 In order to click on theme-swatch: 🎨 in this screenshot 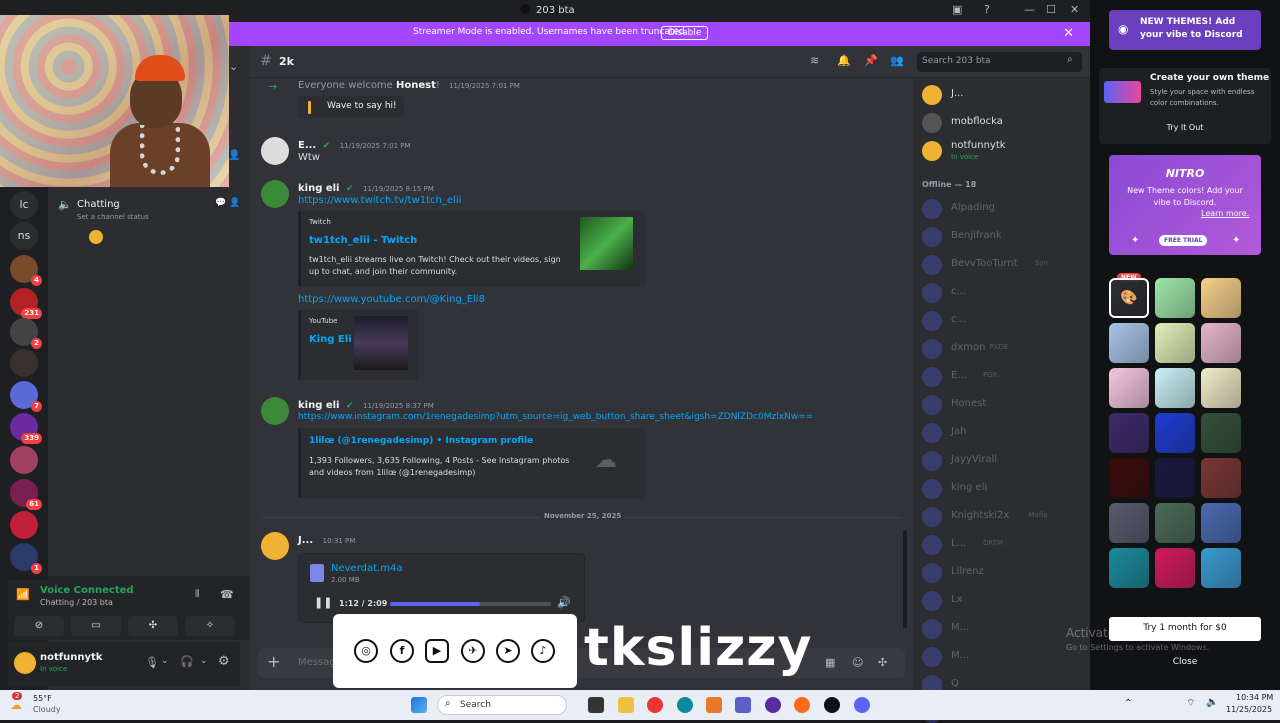, I will do `click(1129, 298)`.